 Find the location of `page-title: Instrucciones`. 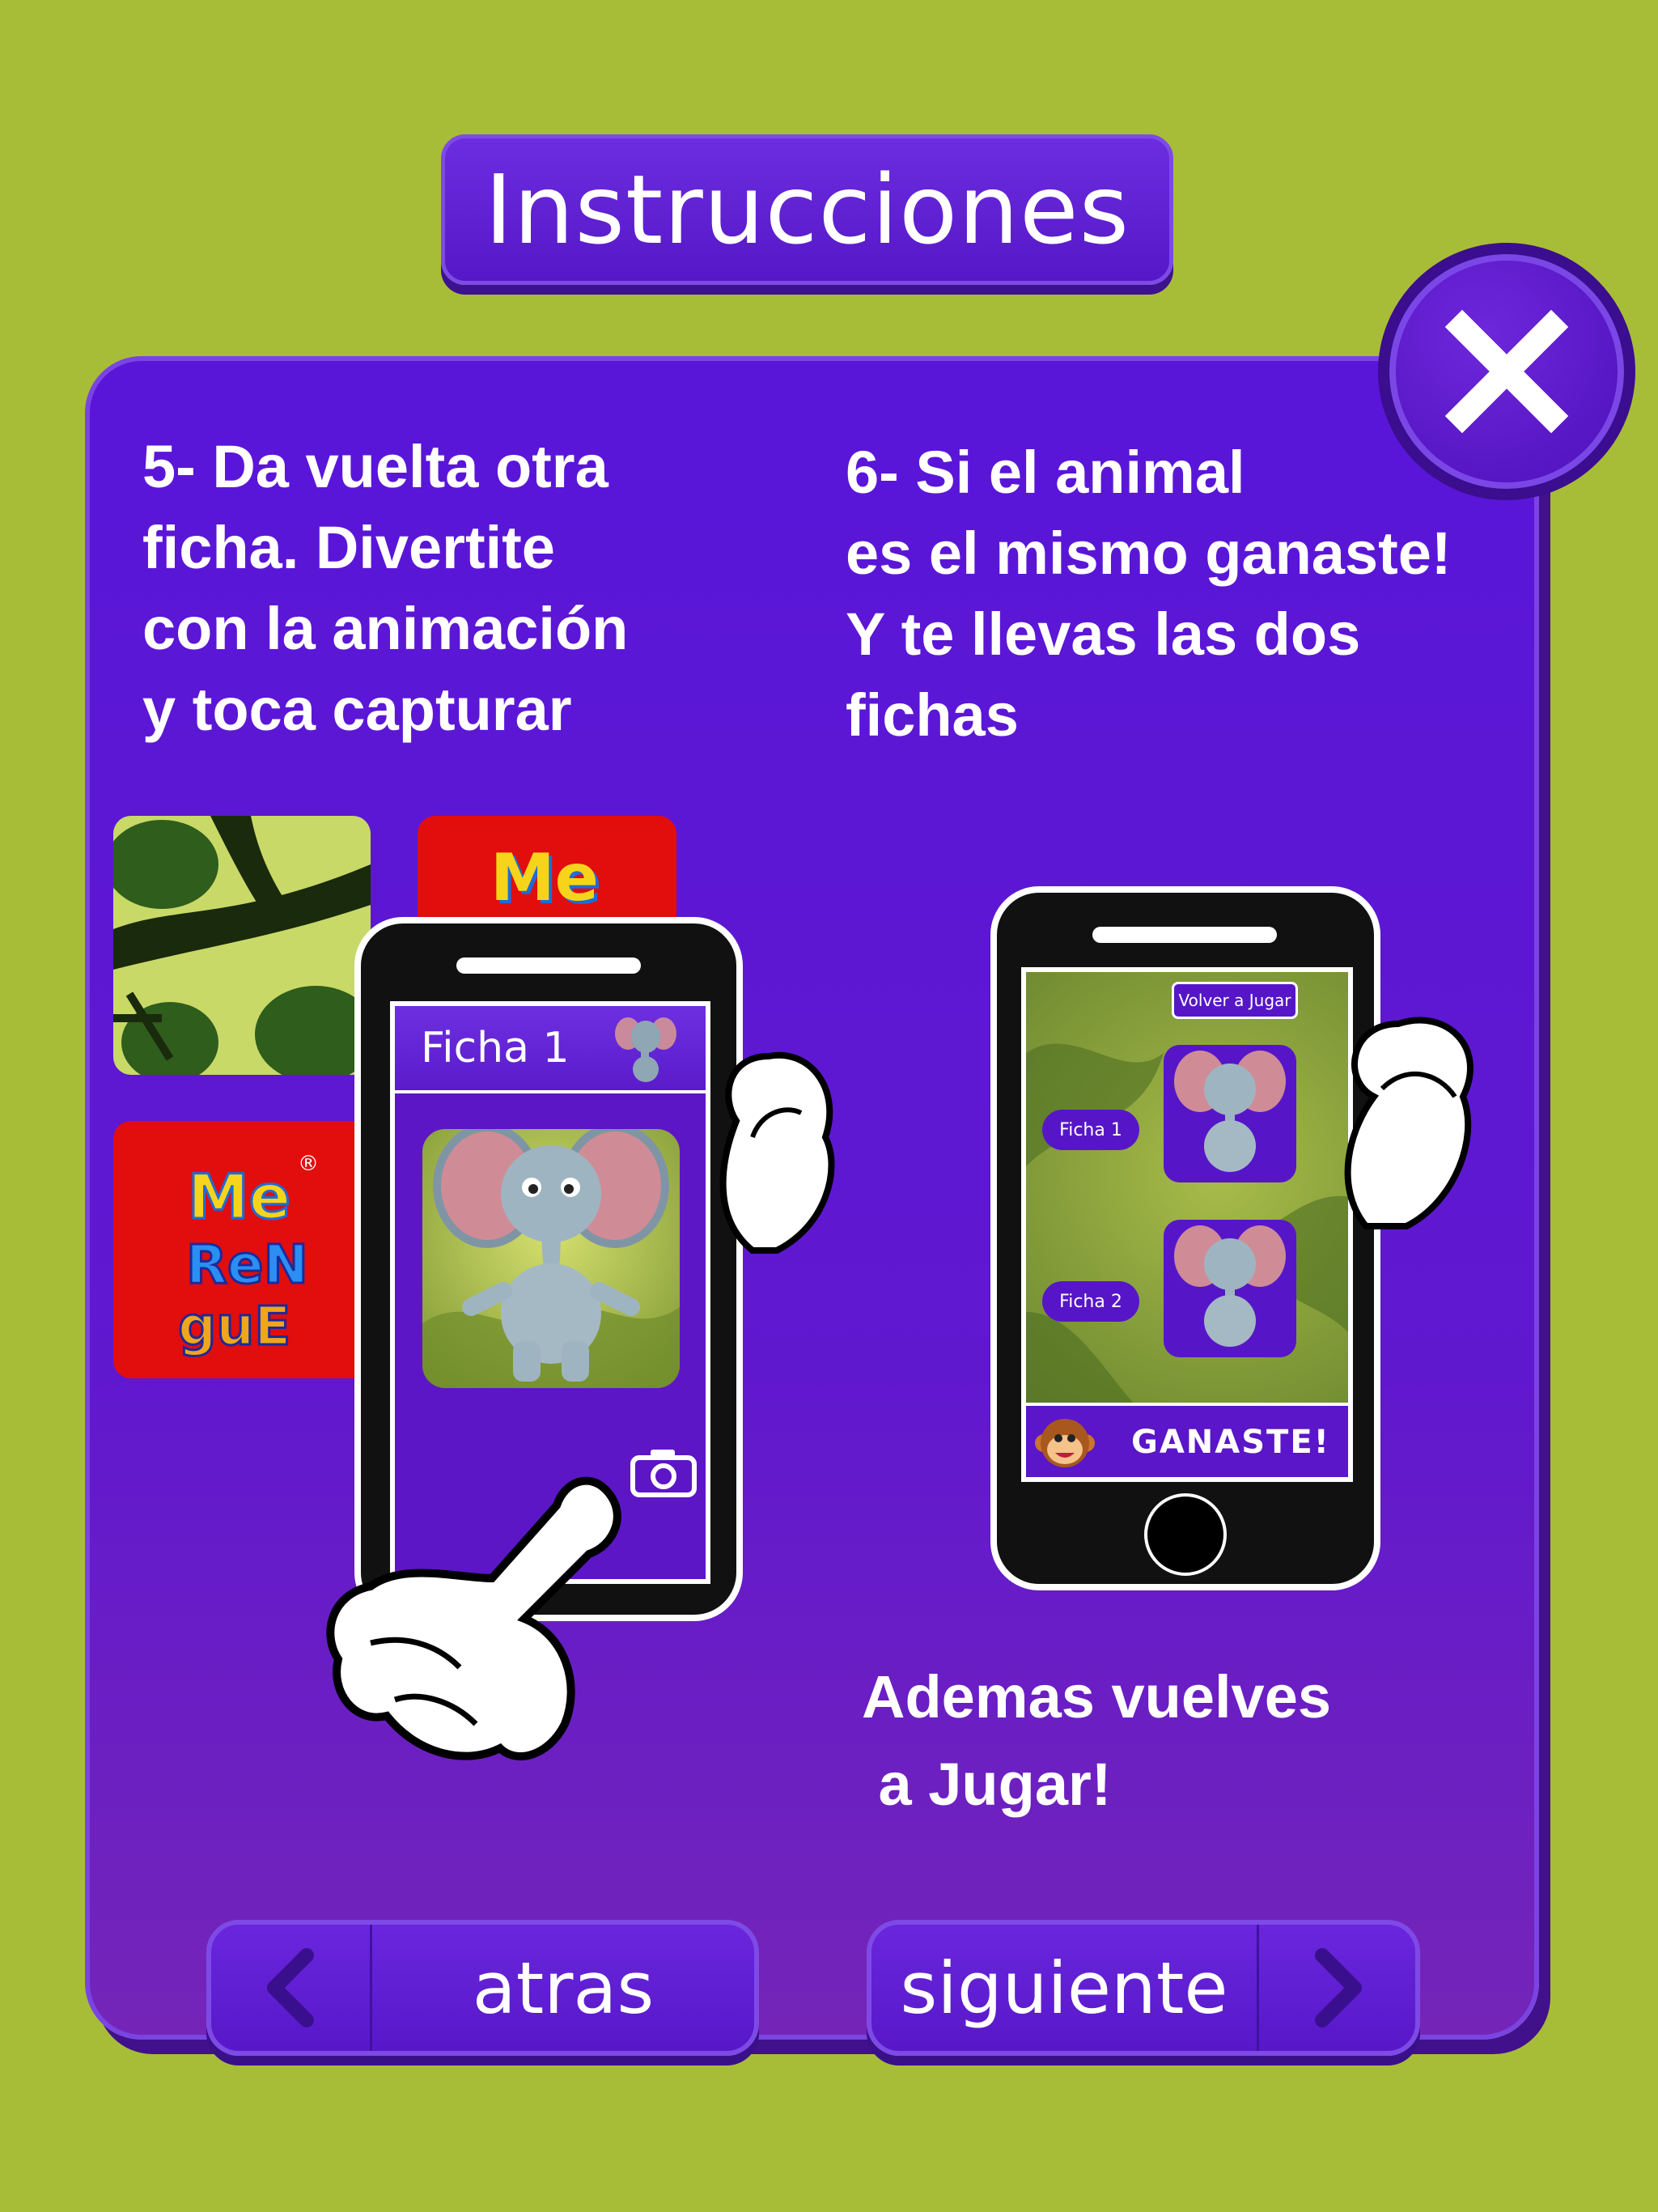

page-title: Instrucciones is located at coordinates (807, 209).